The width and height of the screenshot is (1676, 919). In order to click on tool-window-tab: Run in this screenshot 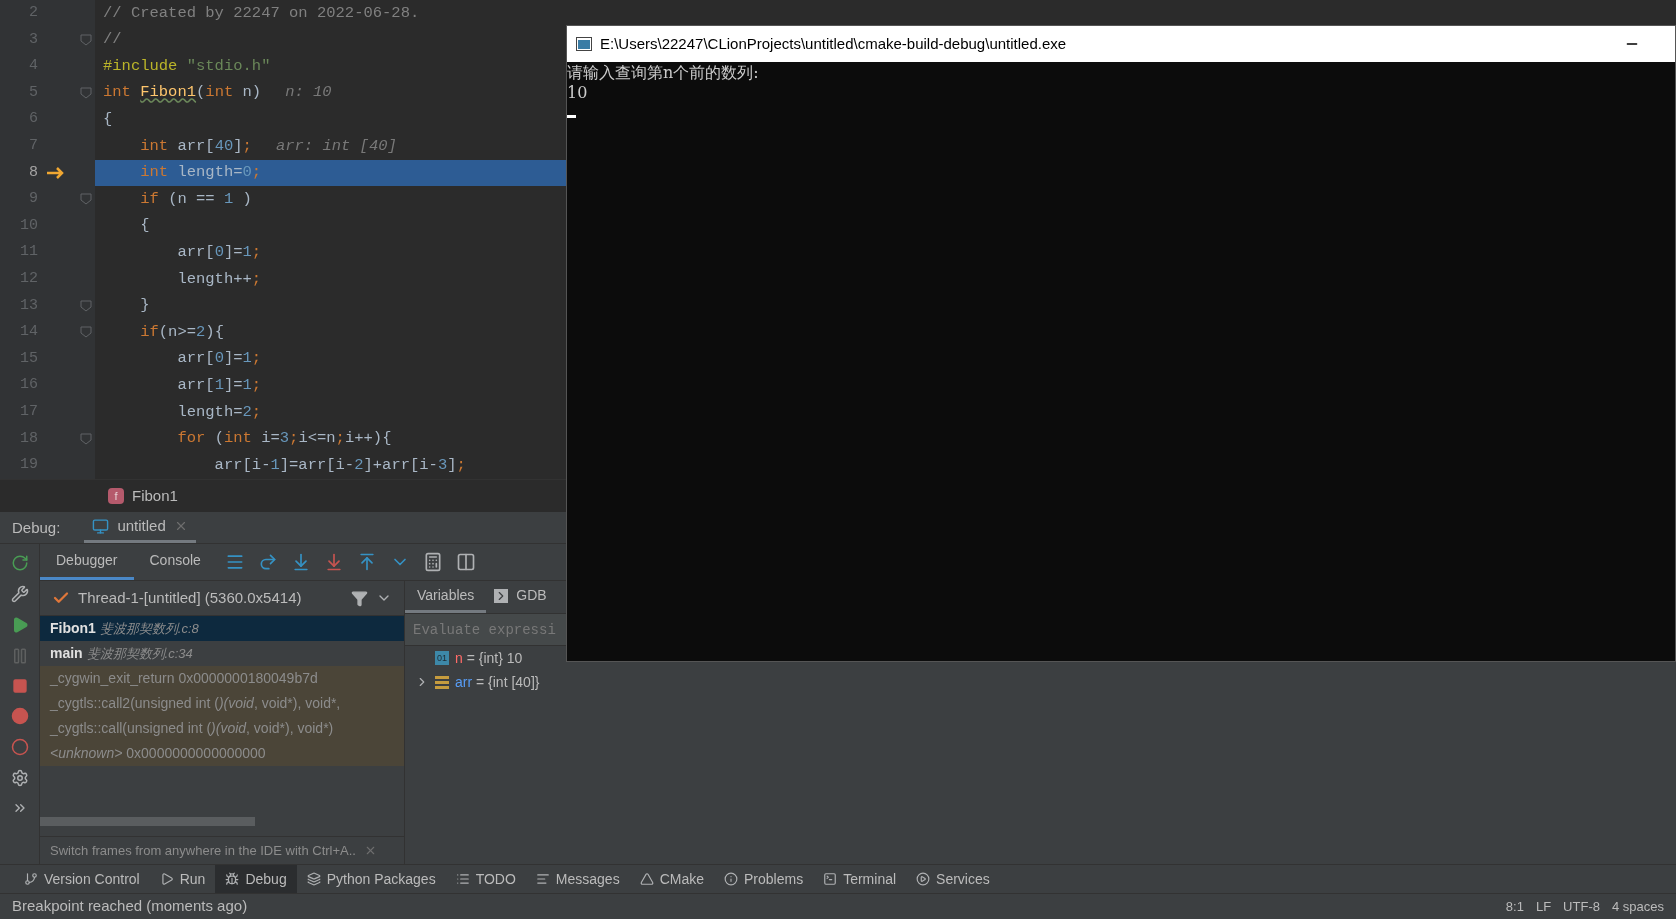, I will do `click(182, 879)`.